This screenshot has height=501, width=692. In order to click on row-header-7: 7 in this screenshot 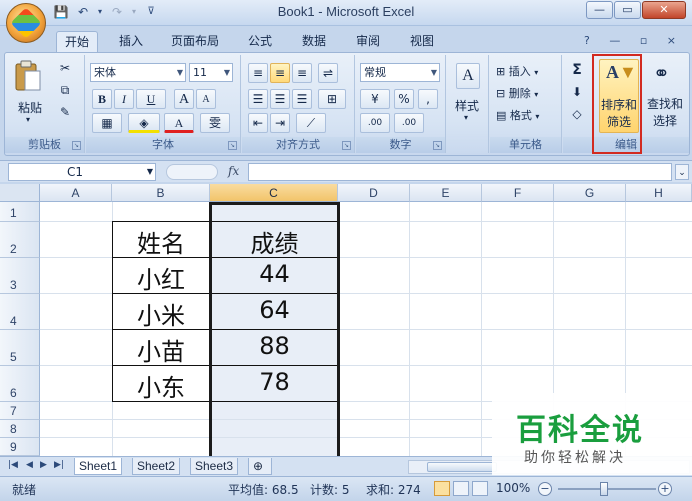, I will do `click(20, 411)`.